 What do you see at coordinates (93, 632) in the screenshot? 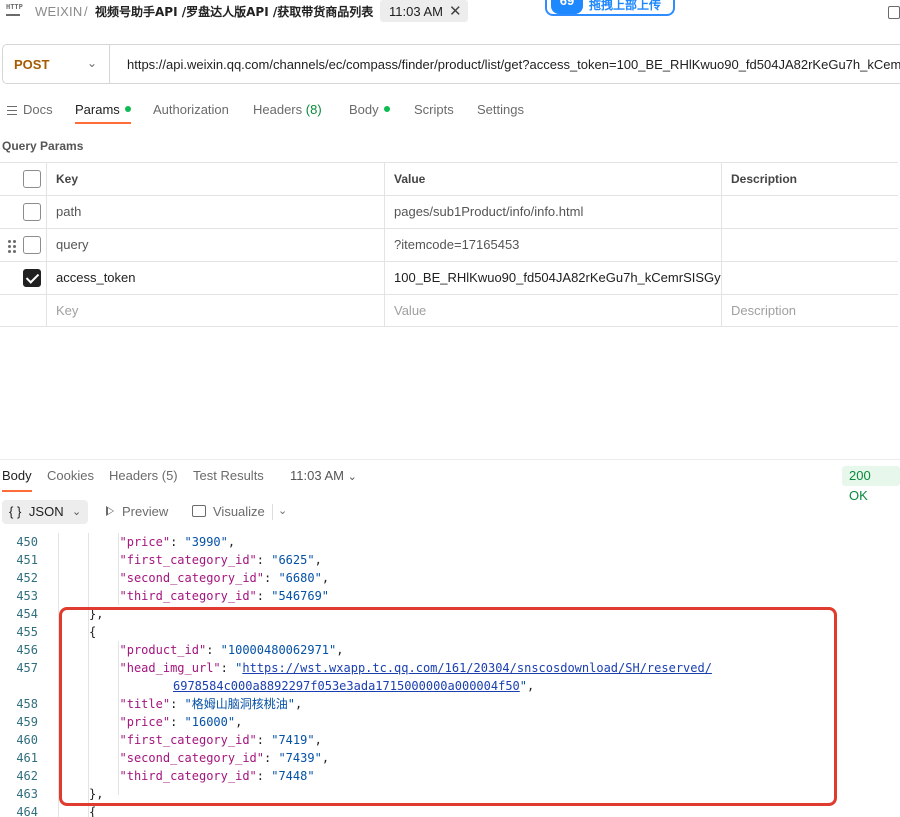
I see `code-text: {` at bounding box center [93, 632].